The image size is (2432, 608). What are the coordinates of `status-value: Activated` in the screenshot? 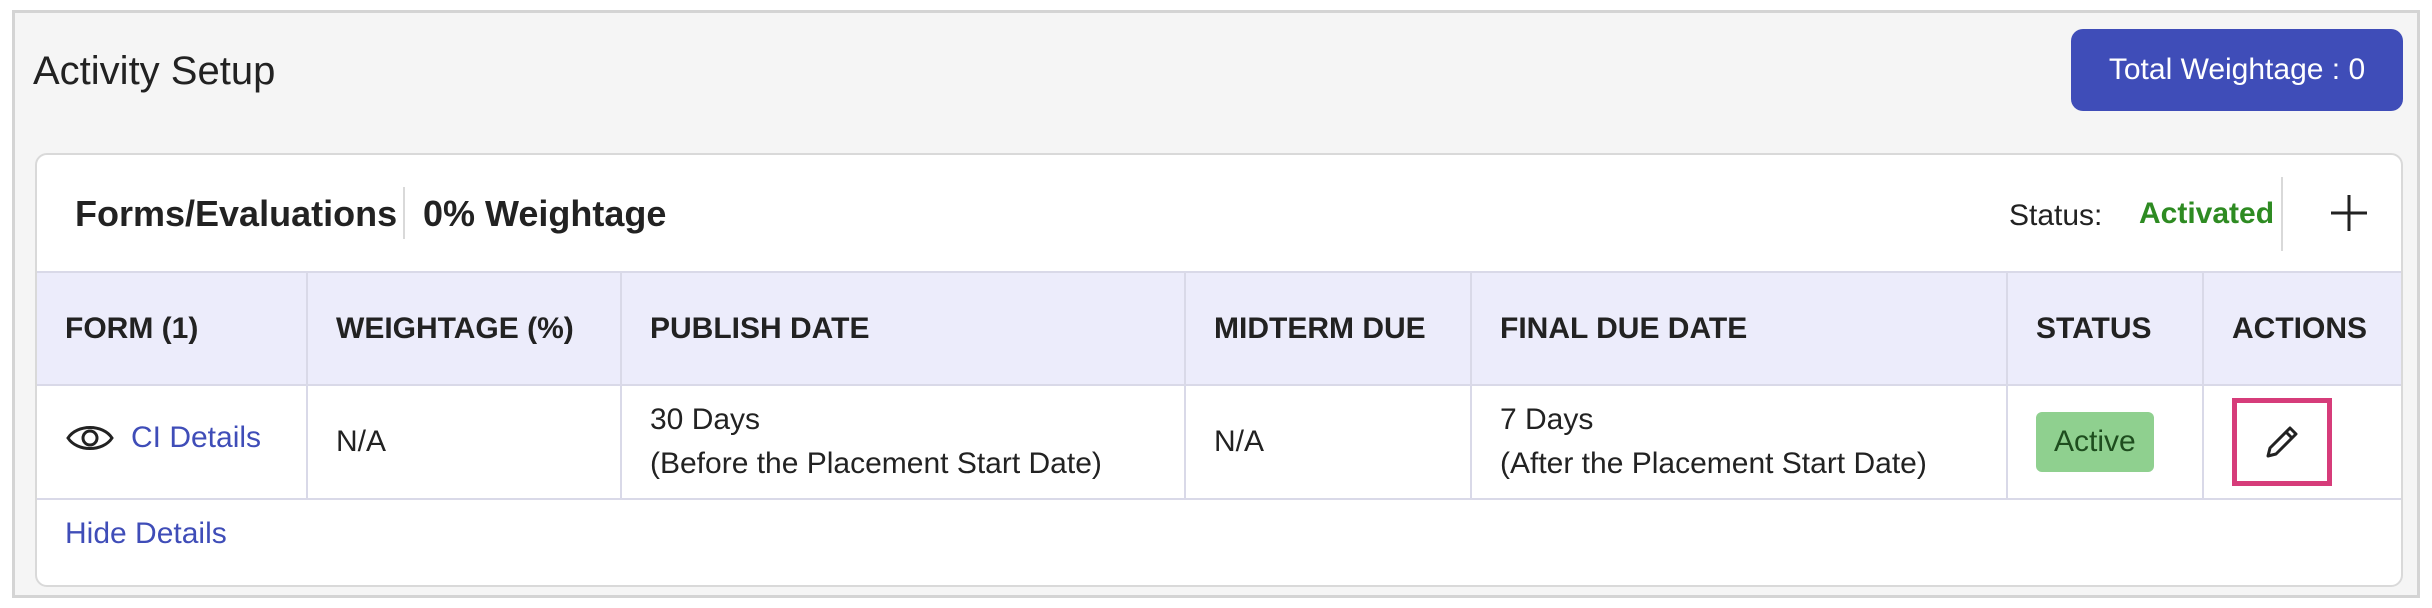 It's located at (2207, 213).